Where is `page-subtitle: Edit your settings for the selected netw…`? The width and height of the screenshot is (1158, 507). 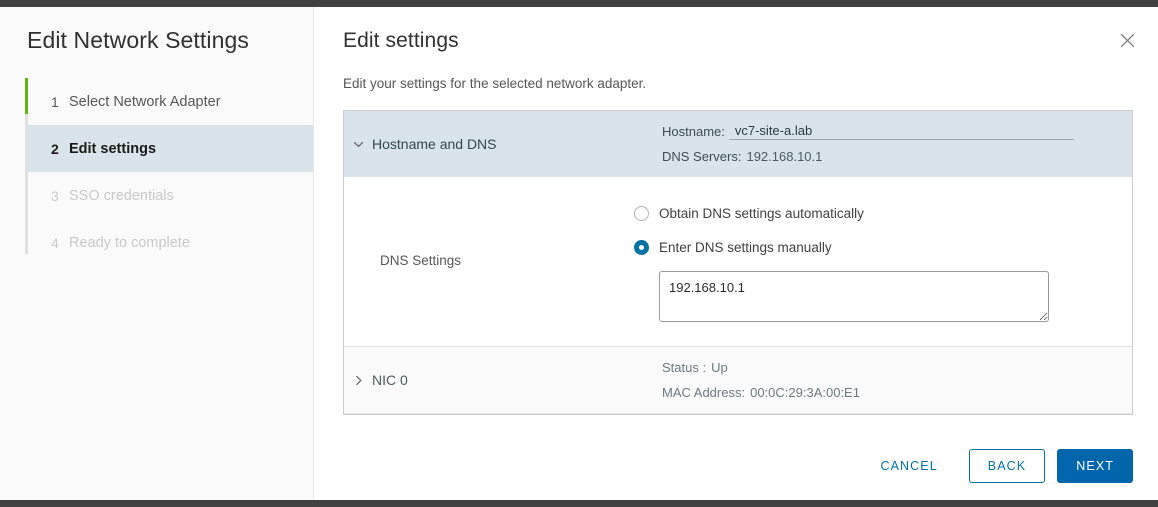 page-subtitle: Edit your settings for the selected netw… is located at coordinates (495, 83).